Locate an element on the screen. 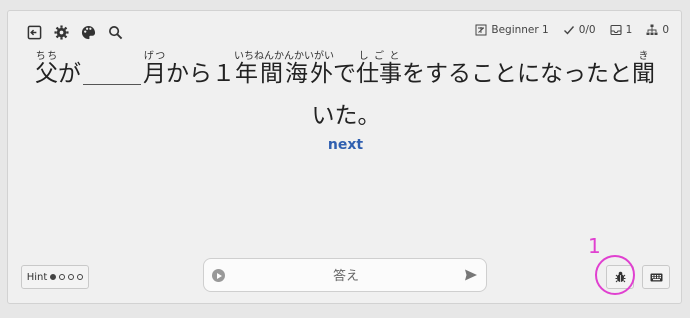 The image size is (690, 318). toolbar-right: Beginner 1 0/0 1 0 is located at coordinates (572, 30).